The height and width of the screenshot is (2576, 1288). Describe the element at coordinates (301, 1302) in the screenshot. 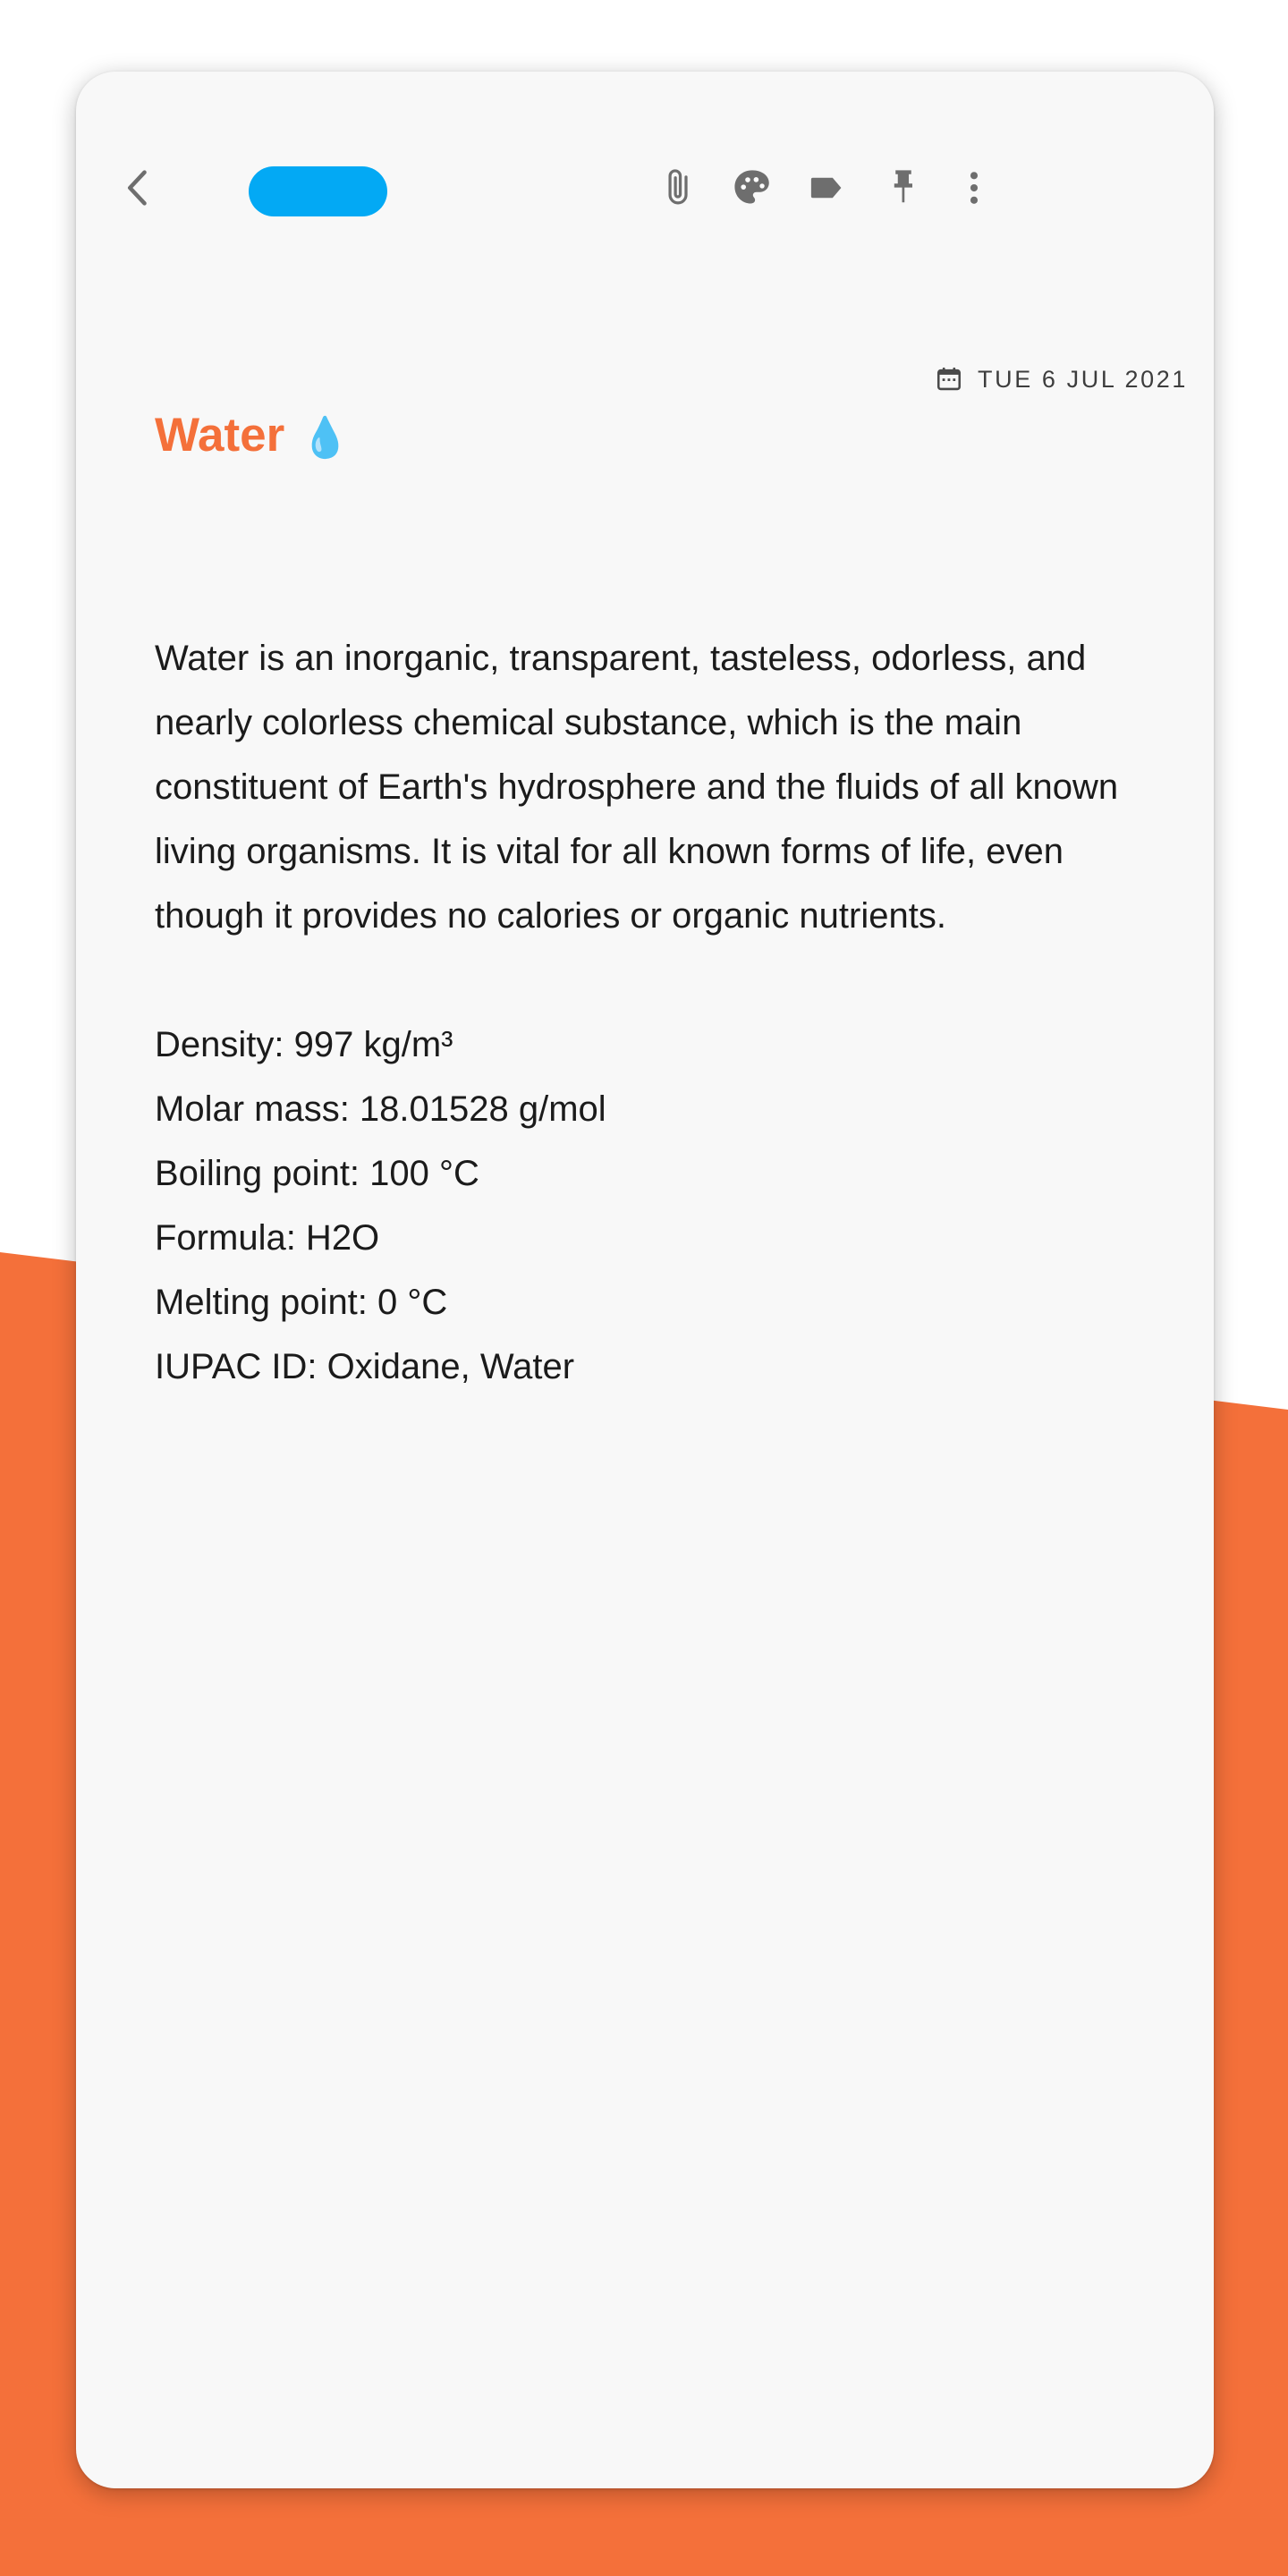

I see `note-property: Melting point: 0 °C` at that location.